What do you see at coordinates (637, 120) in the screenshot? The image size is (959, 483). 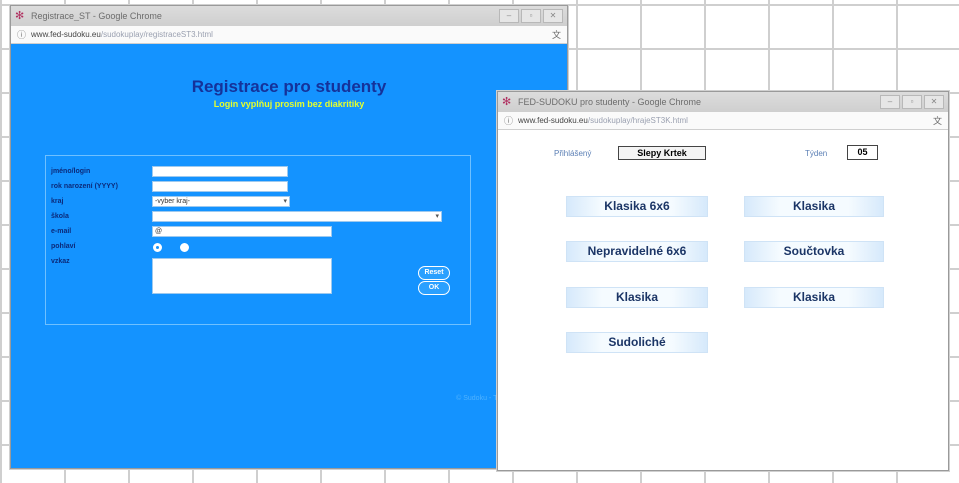 I see `address-path: /sudokuplay/hrajeST3K.html` at bounding box center [637, 120].